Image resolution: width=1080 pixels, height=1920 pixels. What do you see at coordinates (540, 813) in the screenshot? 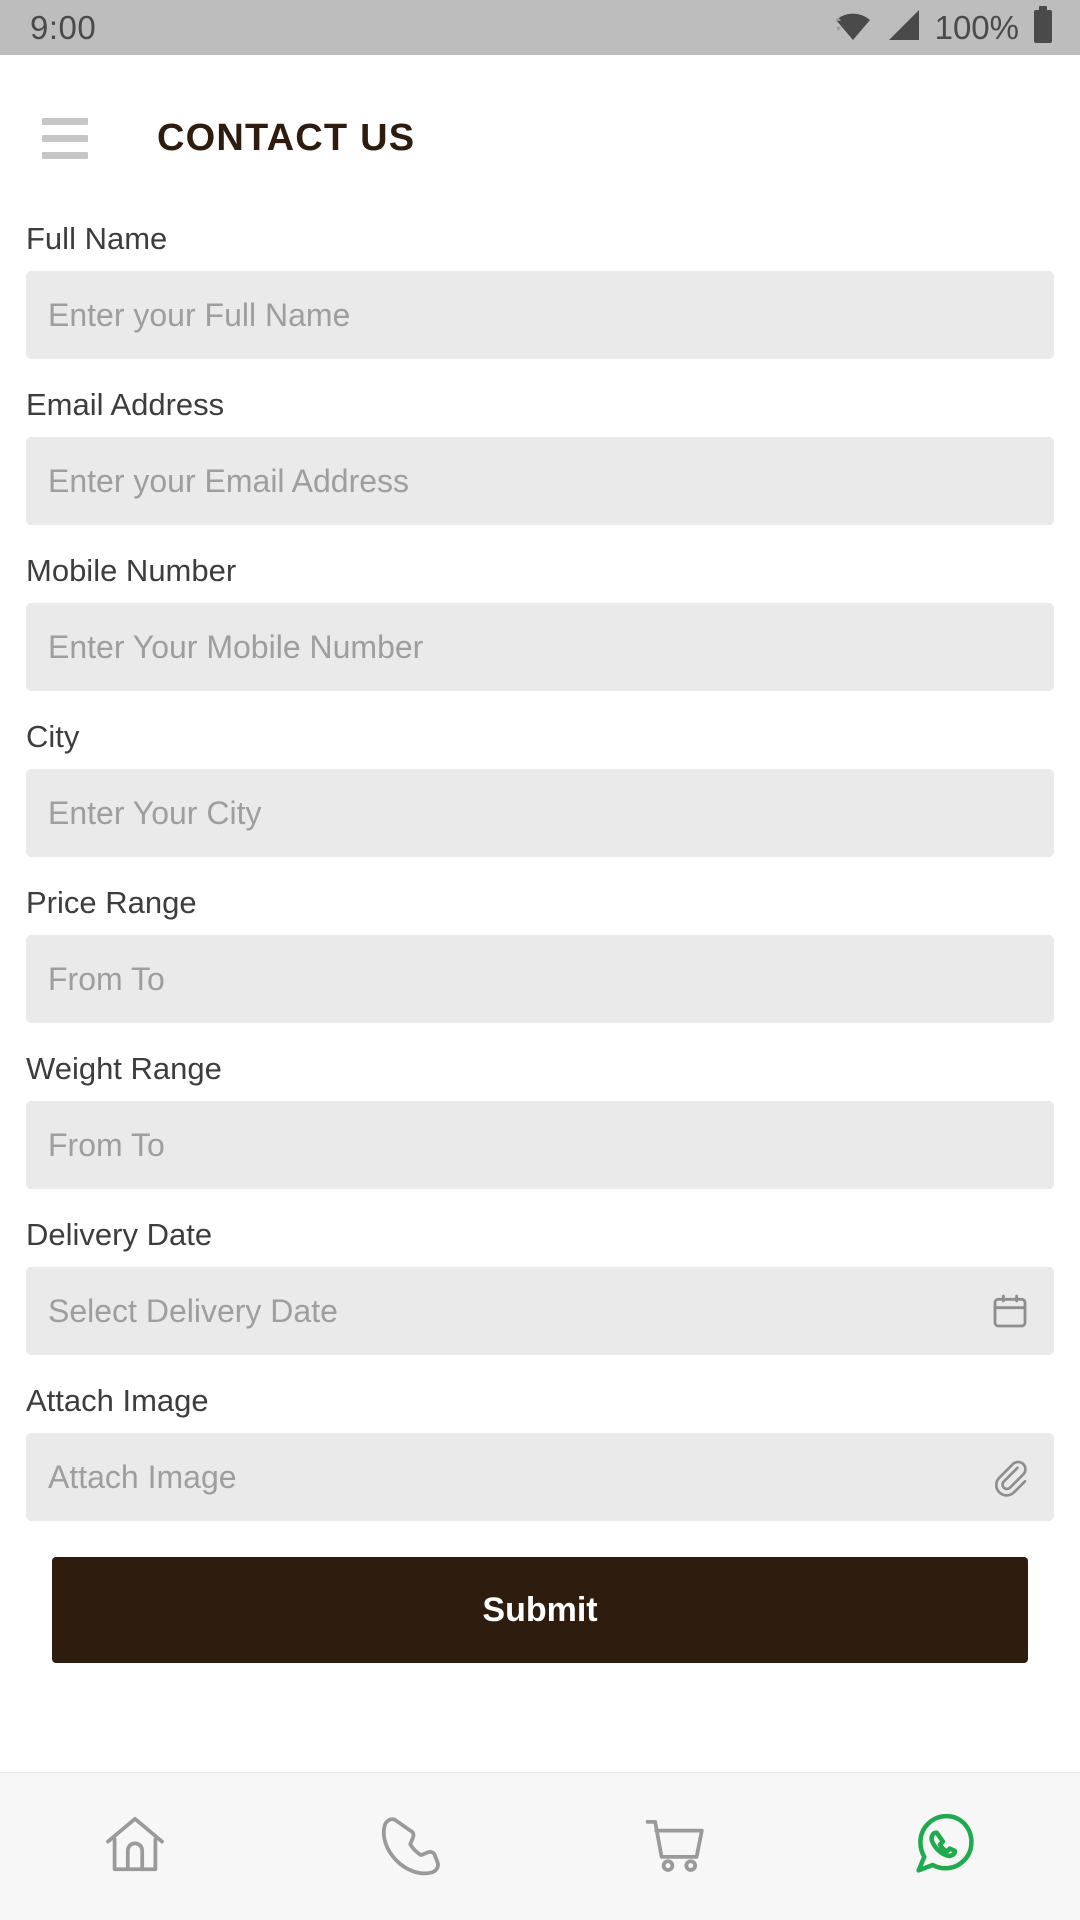
I see `input-city: Enter Your City` at bounding box center [540, 813].